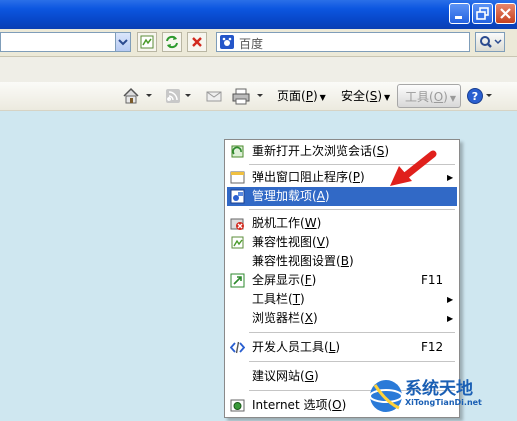 The width and height of the screenshot is (517, 421). What do you see at coordinates (342, 347) in the screenshot?
I see `menu-item-developer-tools: 开发人员工具(L) F12` at bounding box center [342, 347].